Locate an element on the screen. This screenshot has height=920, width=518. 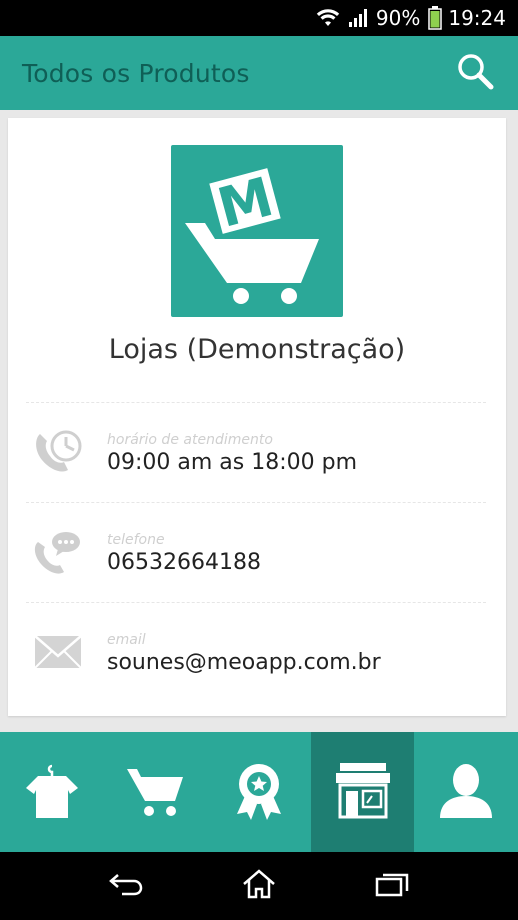
phone-label: telefone is located at coordinates (136, 540).